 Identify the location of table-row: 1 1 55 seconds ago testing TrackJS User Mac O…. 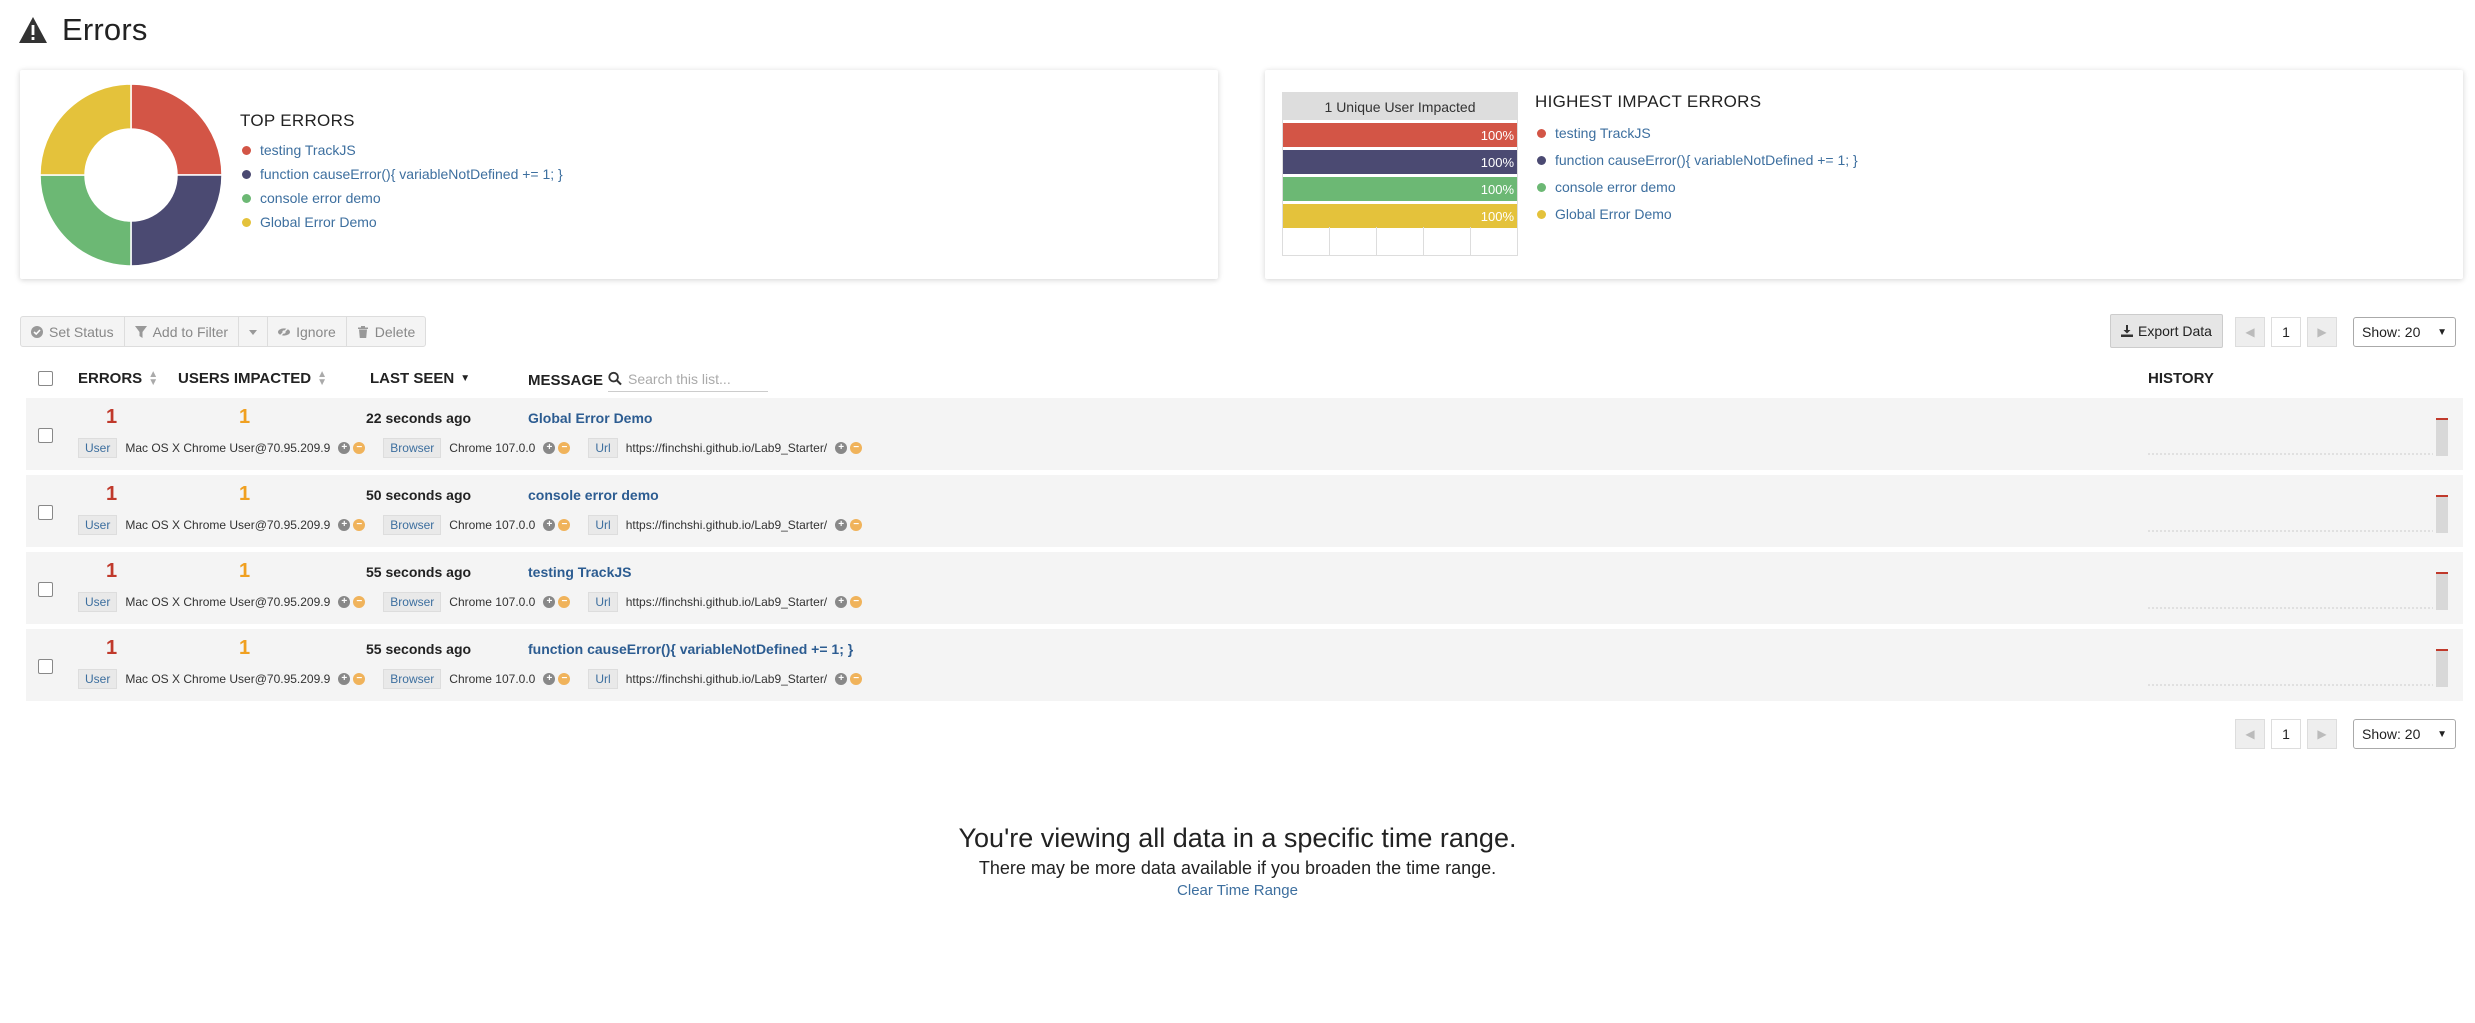
(1244, 588).